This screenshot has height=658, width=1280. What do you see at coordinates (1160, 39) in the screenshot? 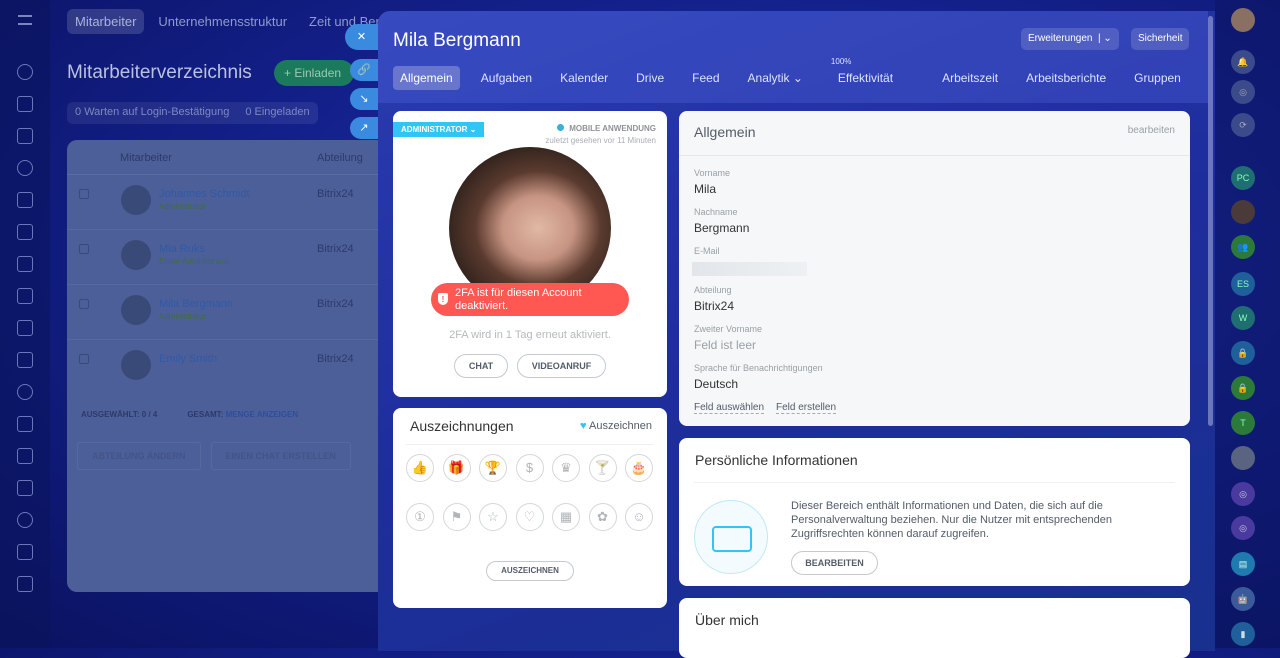
I see `security-button: Sicherheit` at bounding box center [1160, 39].